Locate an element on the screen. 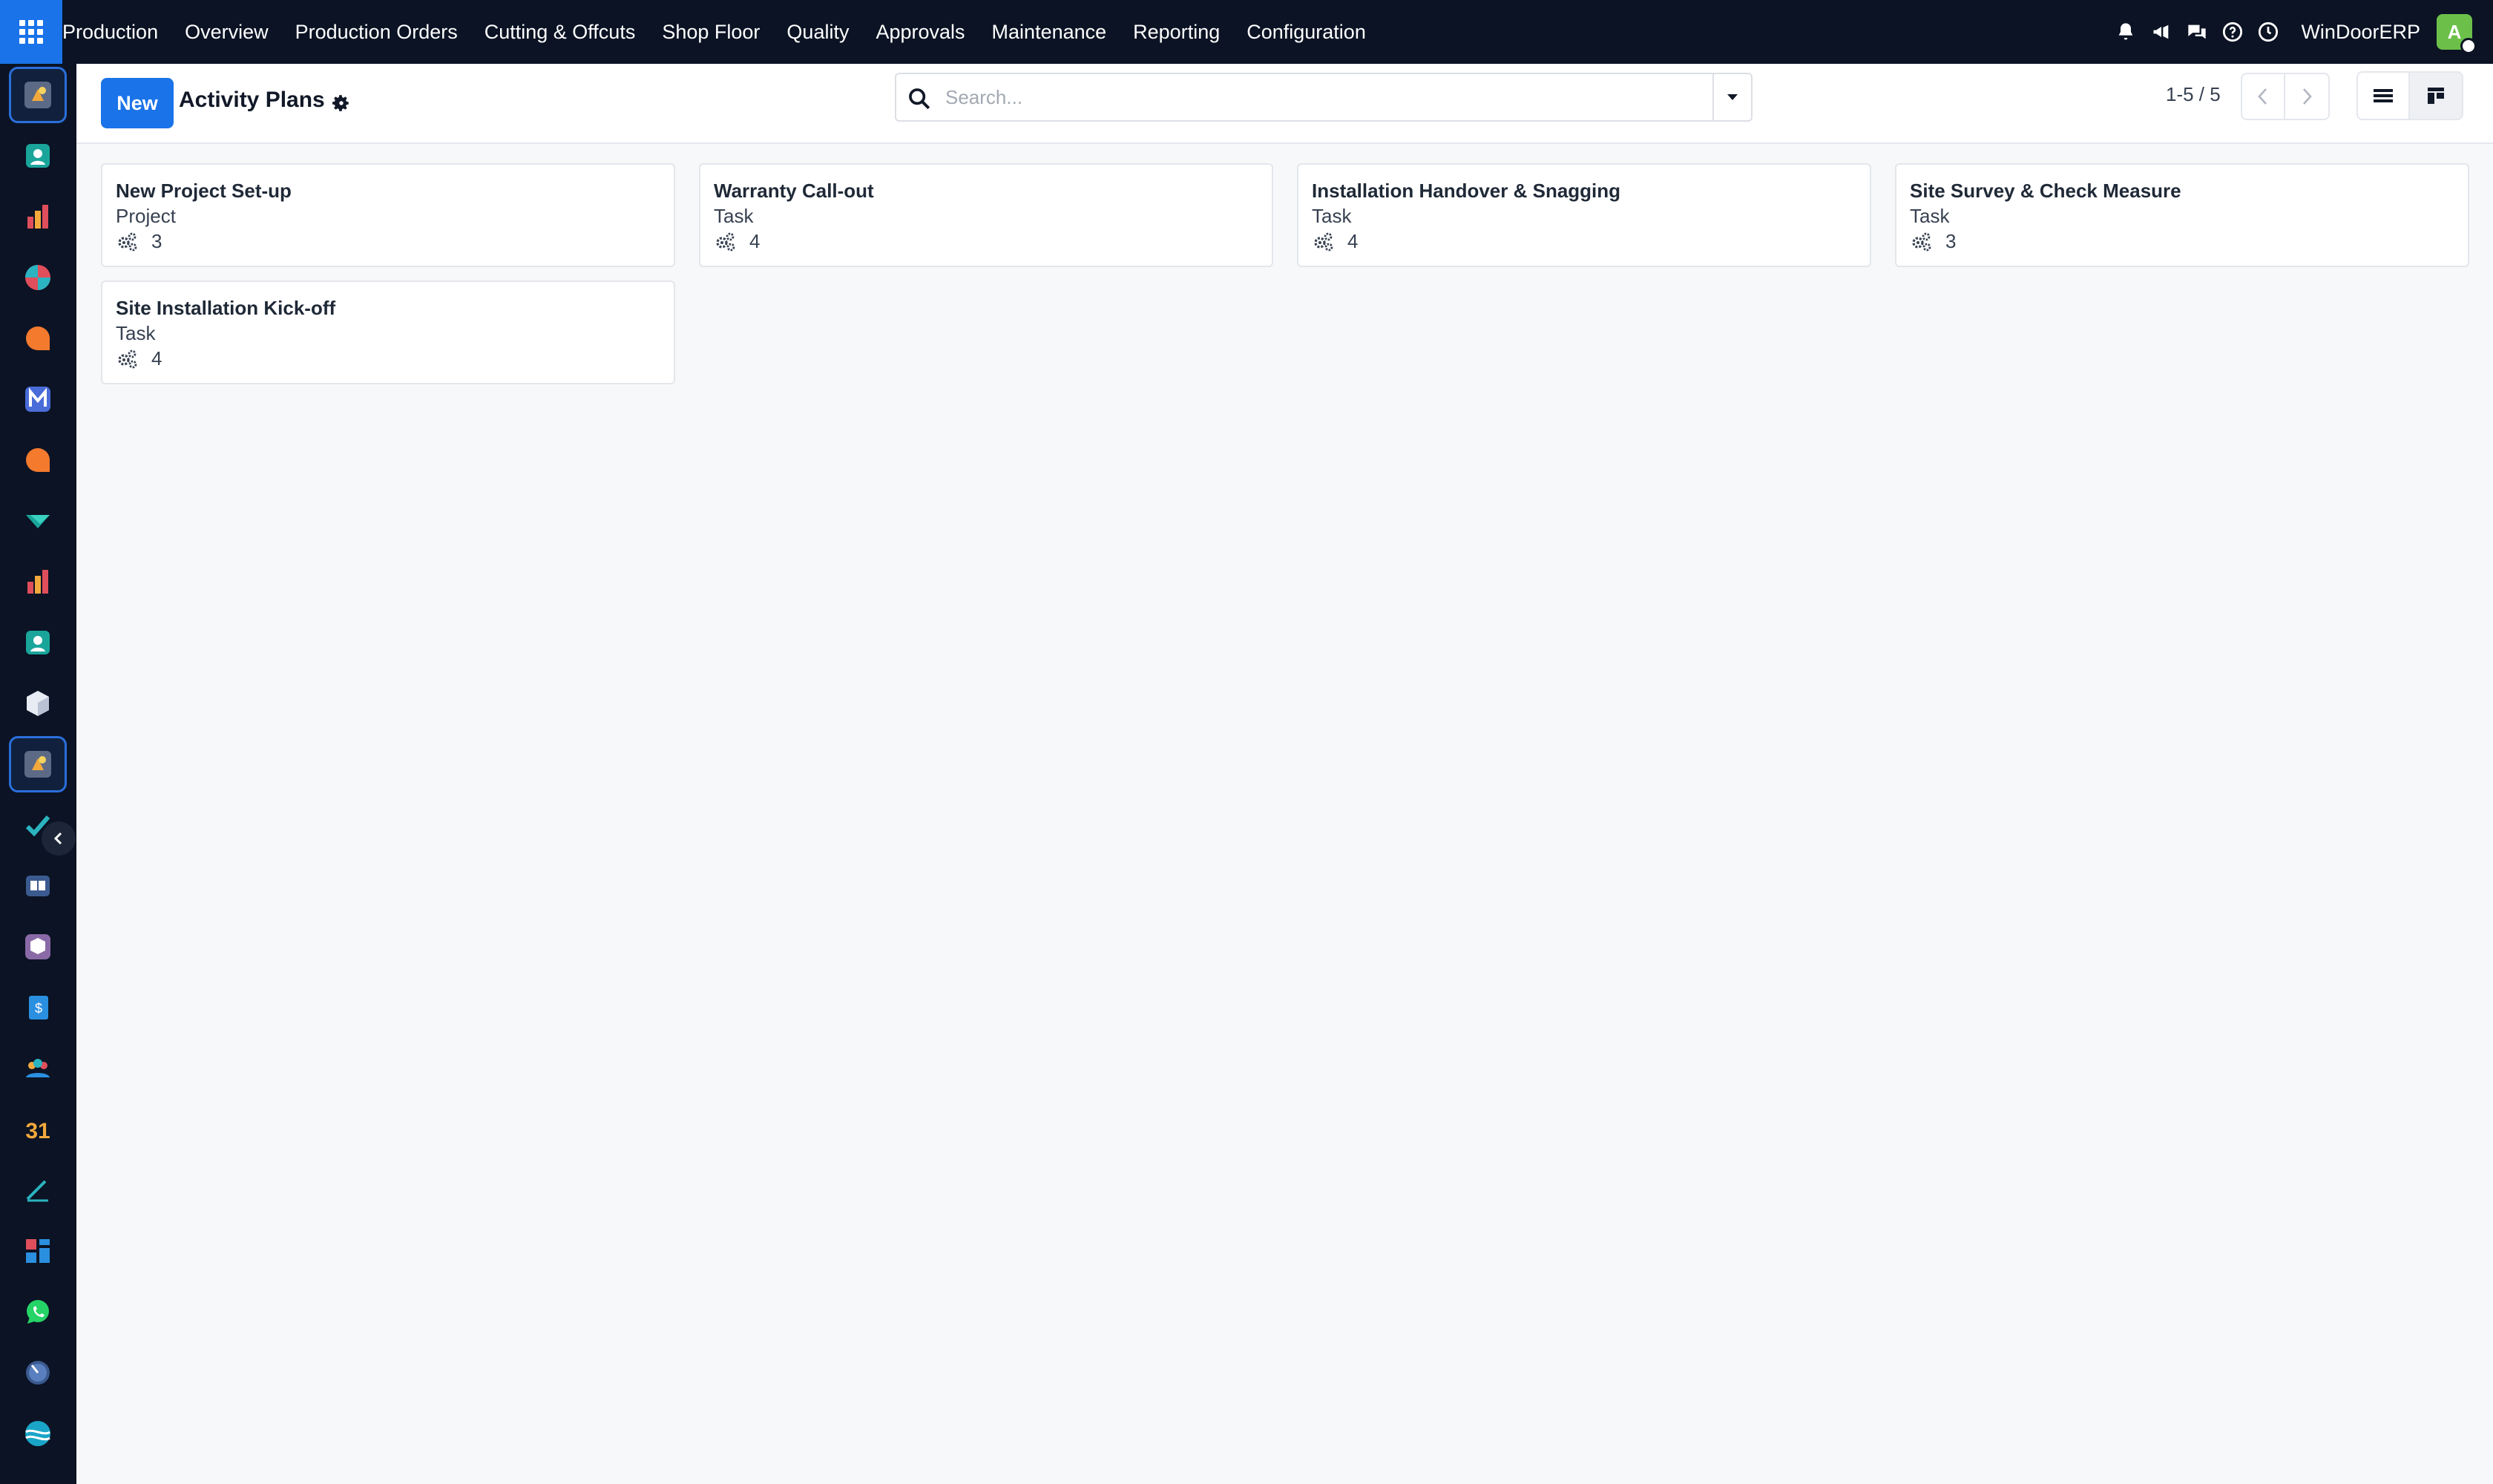  list-view-icon is located at coordinates (2383, 95).